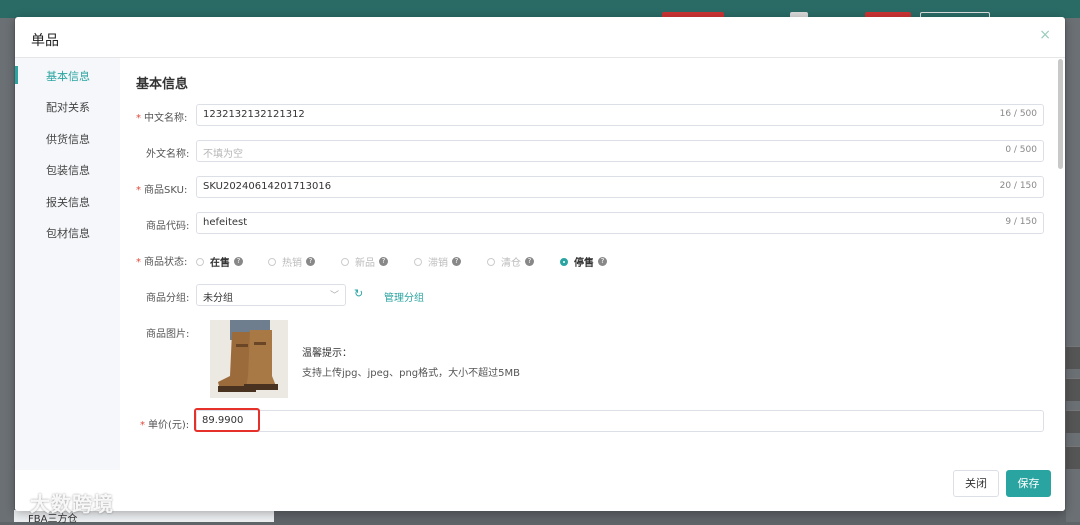 The image size is (1080, 525). Describe the element at coordinates (225, 222) in the screenshot. I see `code-value: hefeitest` at that location.